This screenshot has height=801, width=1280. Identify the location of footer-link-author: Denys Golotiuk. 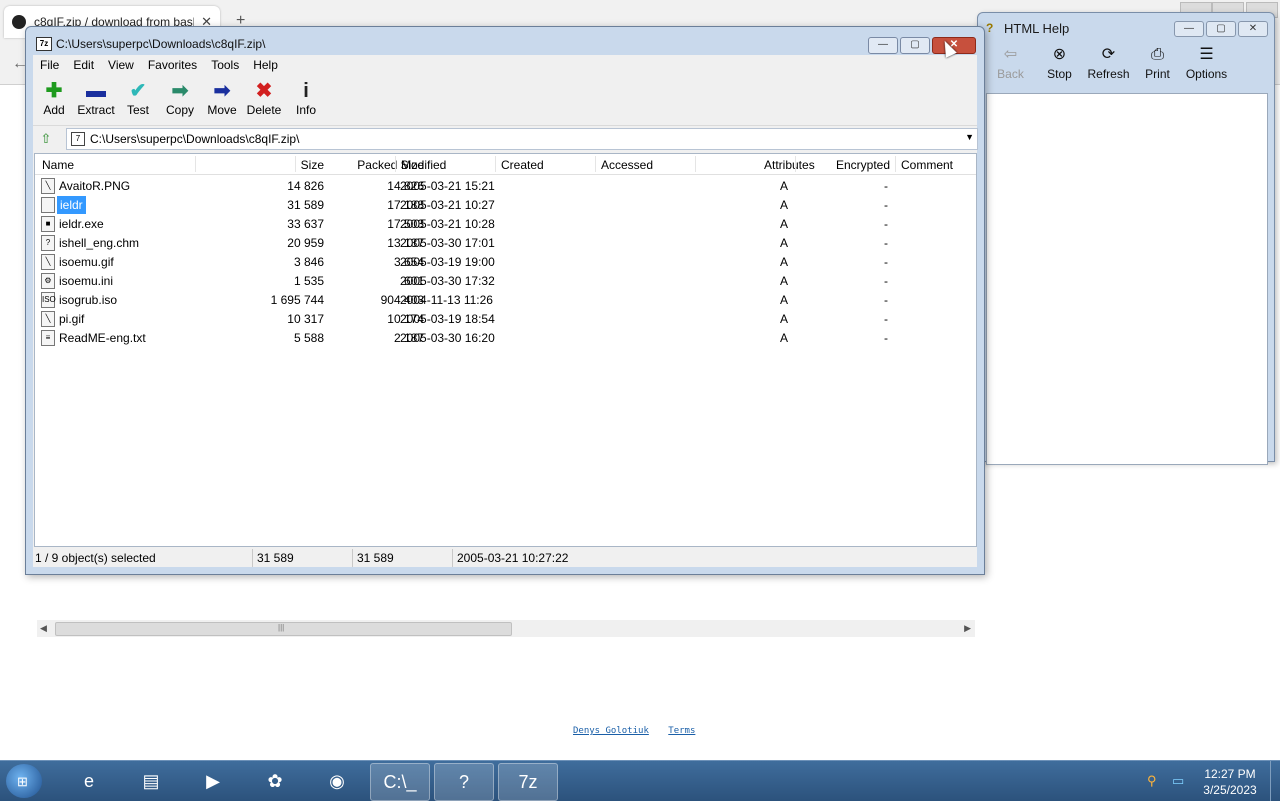
(611, 731).